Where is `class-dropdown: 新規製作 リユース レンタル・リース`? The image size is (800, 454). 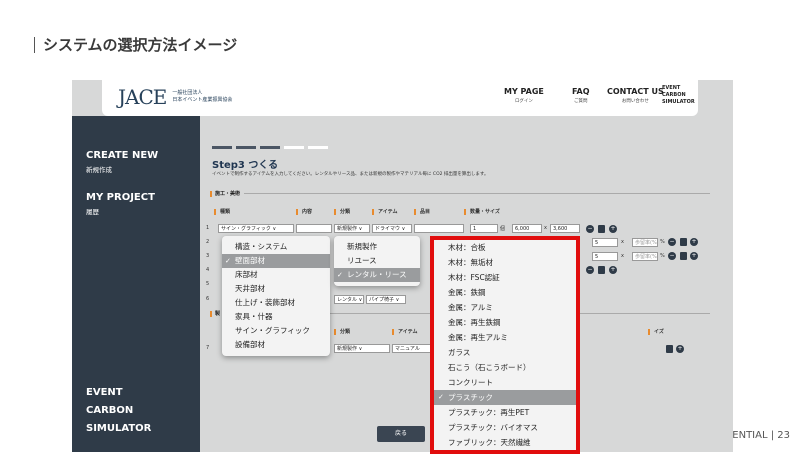
class-dropdown: 新規製作 リユース レンタル・リース is located at coordinates (377, 261).